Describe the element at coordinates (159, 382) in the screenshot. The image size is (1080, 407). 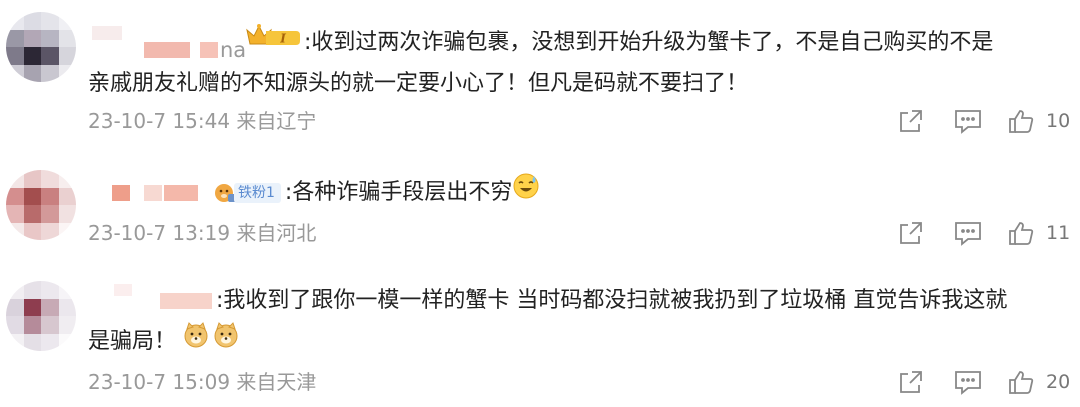
I see `comment-date: 23-10-7 15:09` at that location.